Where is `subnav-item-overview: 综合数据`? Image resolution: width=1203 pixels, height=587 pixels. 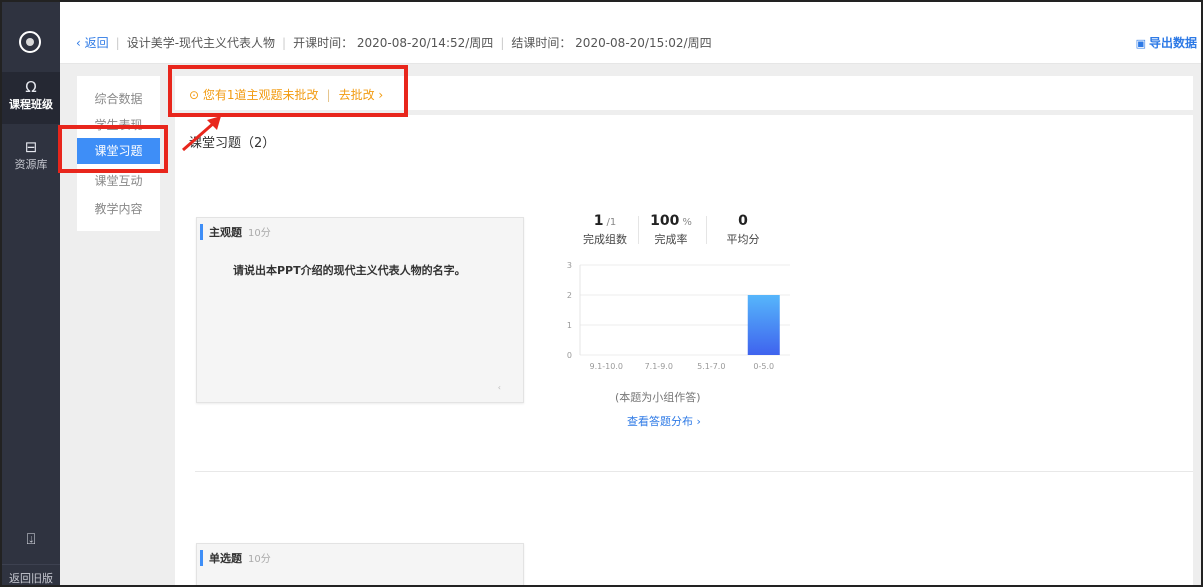 subnav-item-overview: 综合数据 is located at coordinates (118, 99).